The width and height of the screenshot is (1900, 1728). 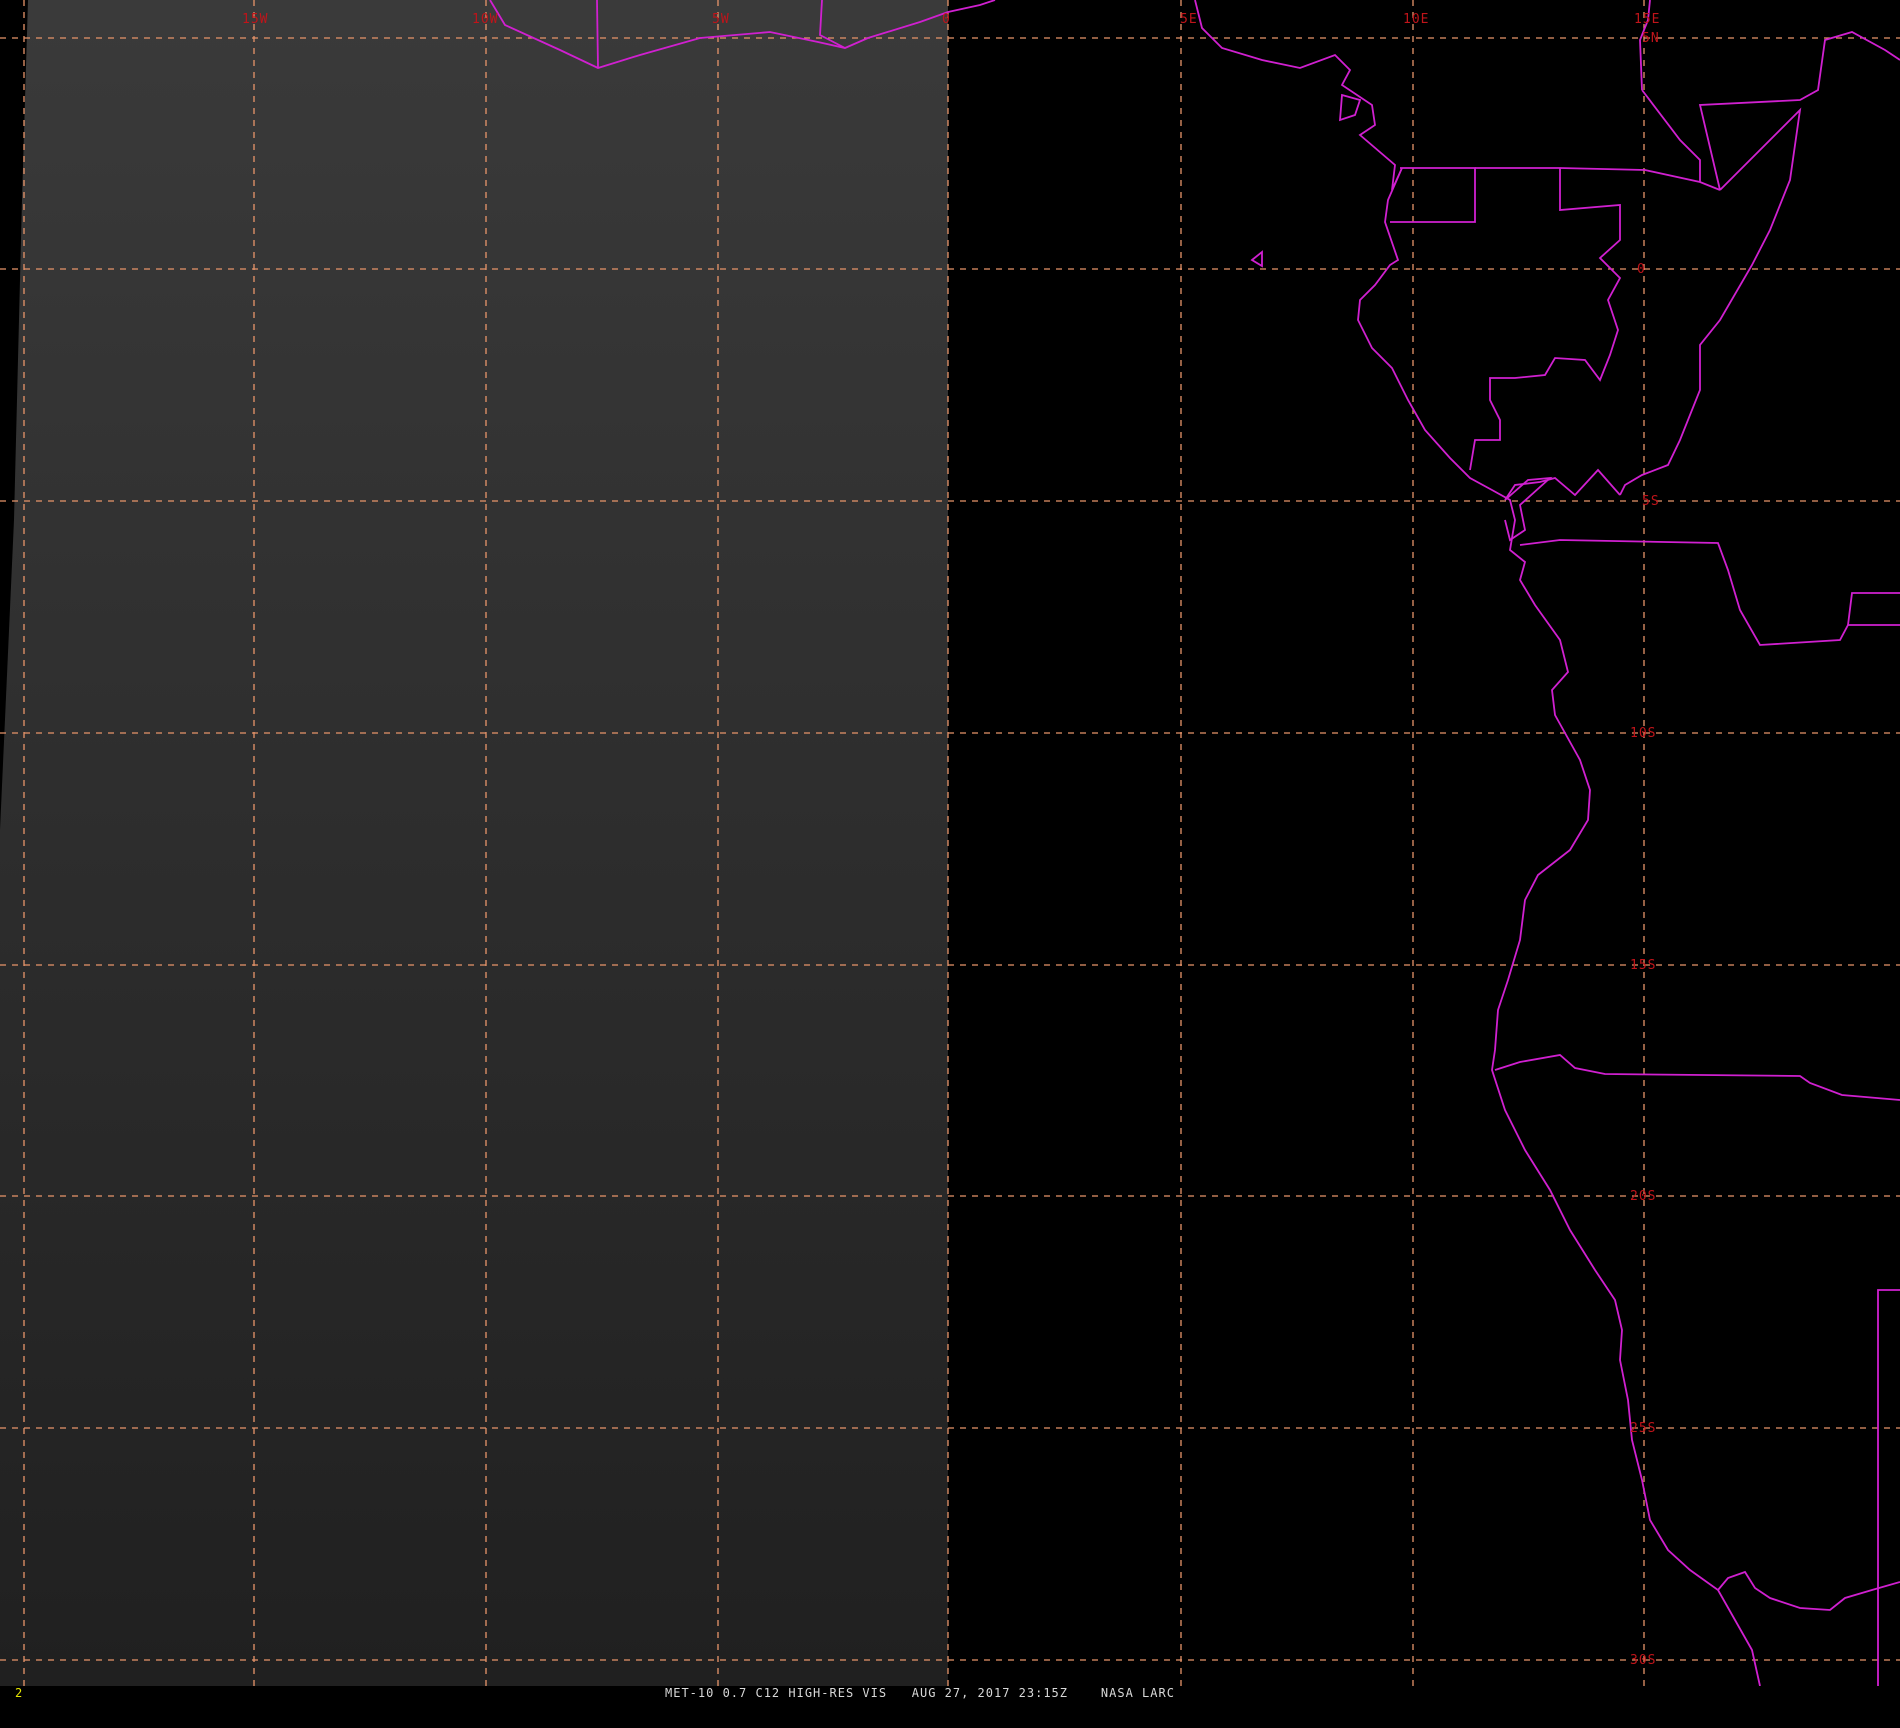 What do you see at coordinates (1645, 849) in the screenshot?
I see `latitude-labels: 5N 0 5S 10S 15S 20S 25S 30S` at bounding box center [1645, 849].